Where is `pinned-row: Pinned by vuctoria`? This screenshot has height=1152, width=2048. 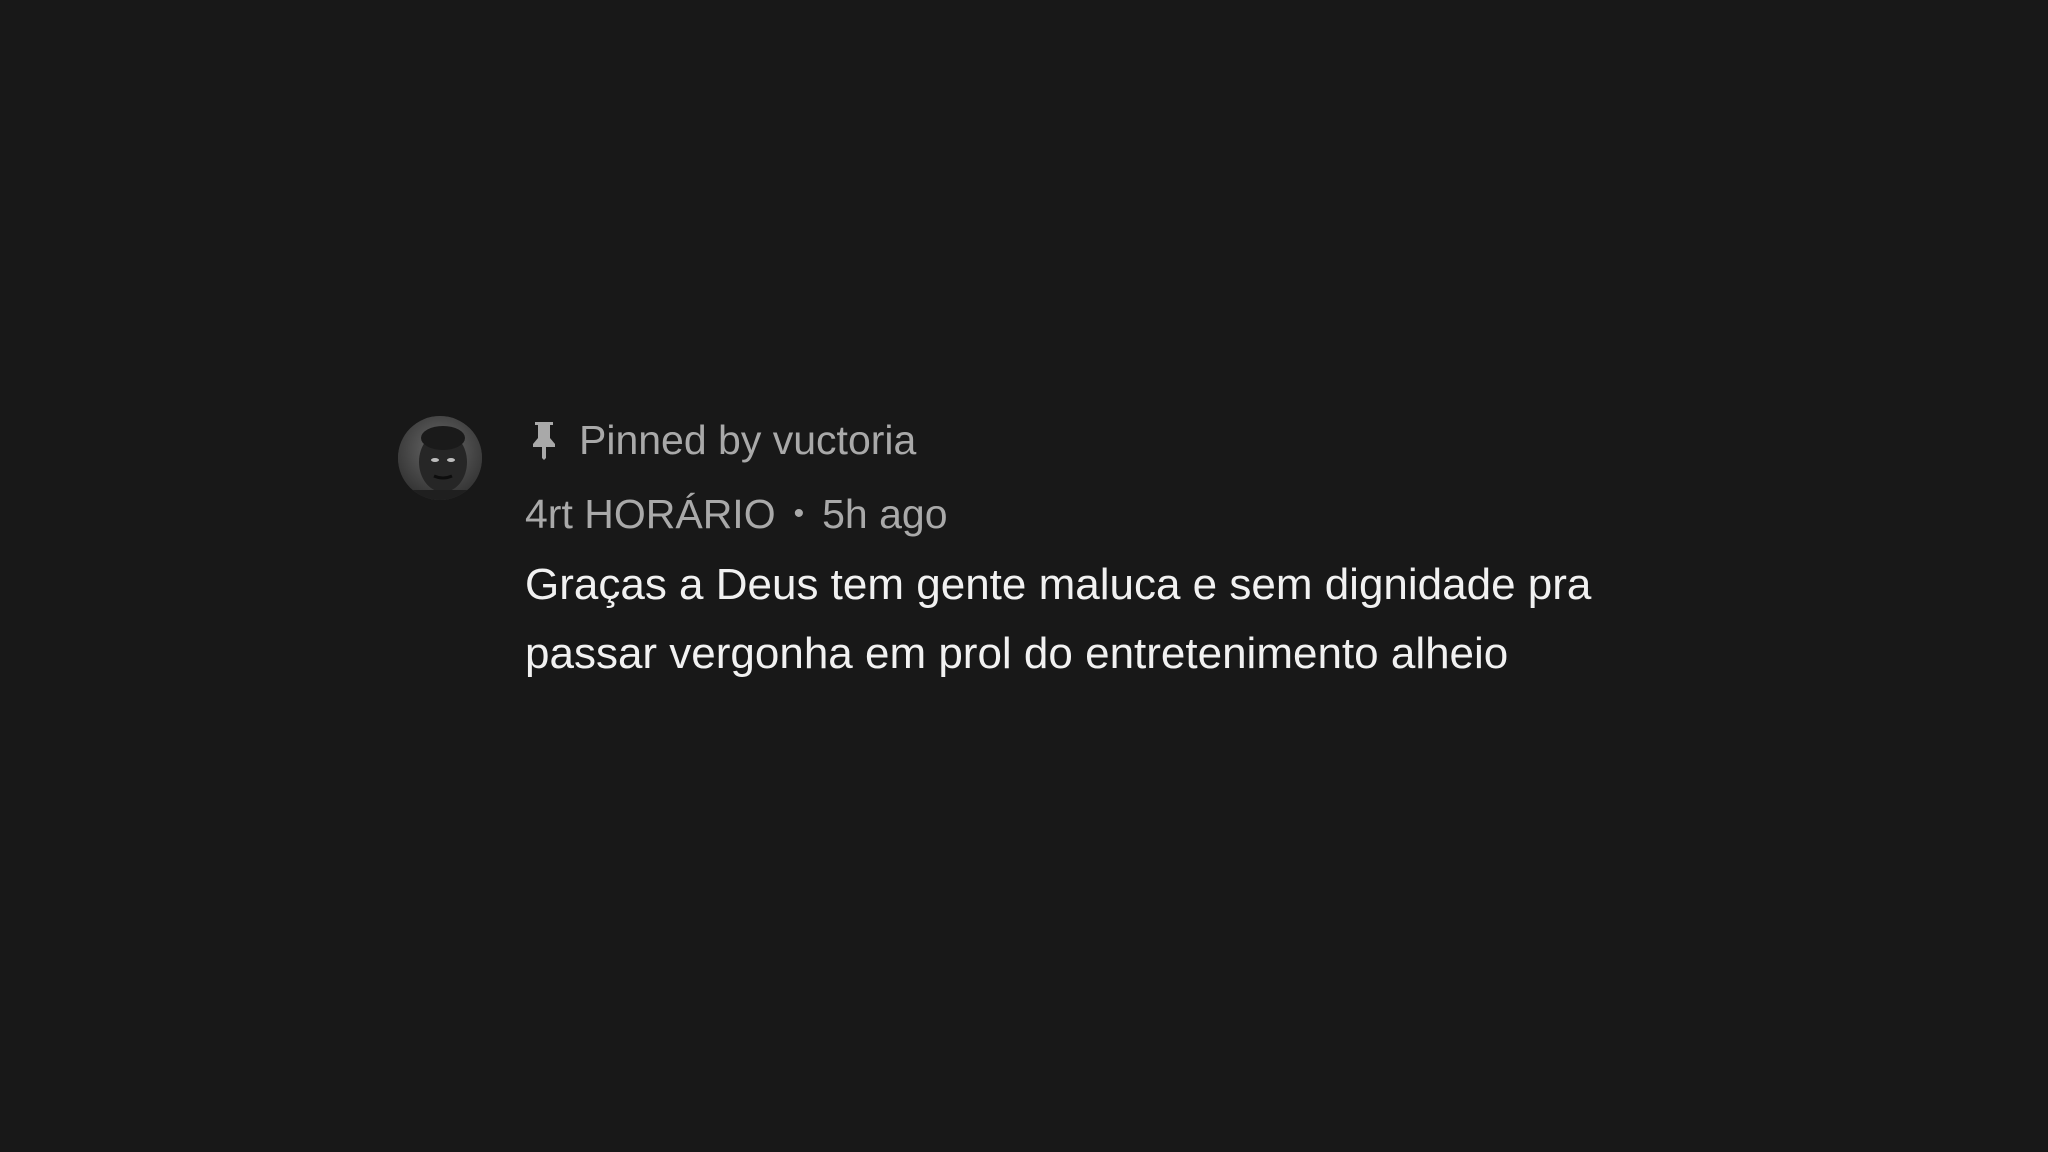
pinned-row: Pinned by vuctoria is located at coordinates (1110, 440).